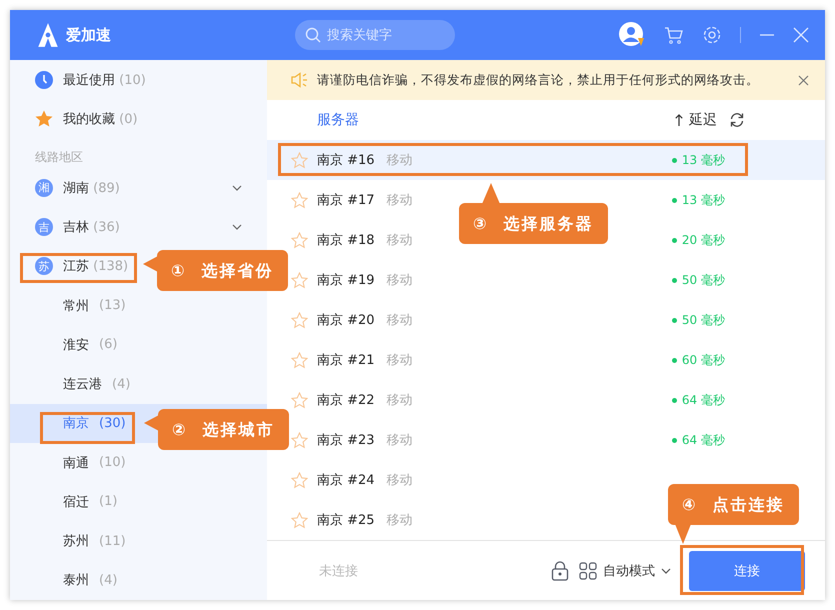 This screenshot has width=835, height=610. I want to click on section-title: 线路地区, so click(59, 157).